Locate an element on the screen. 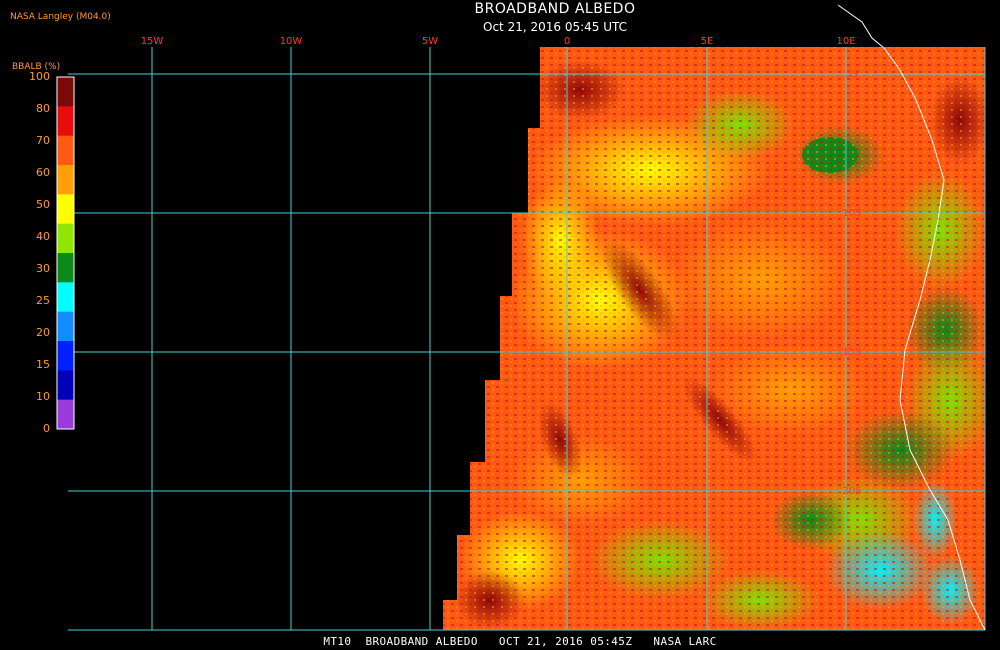  colorbar-label: 15 is located at coordinates (43, 364).